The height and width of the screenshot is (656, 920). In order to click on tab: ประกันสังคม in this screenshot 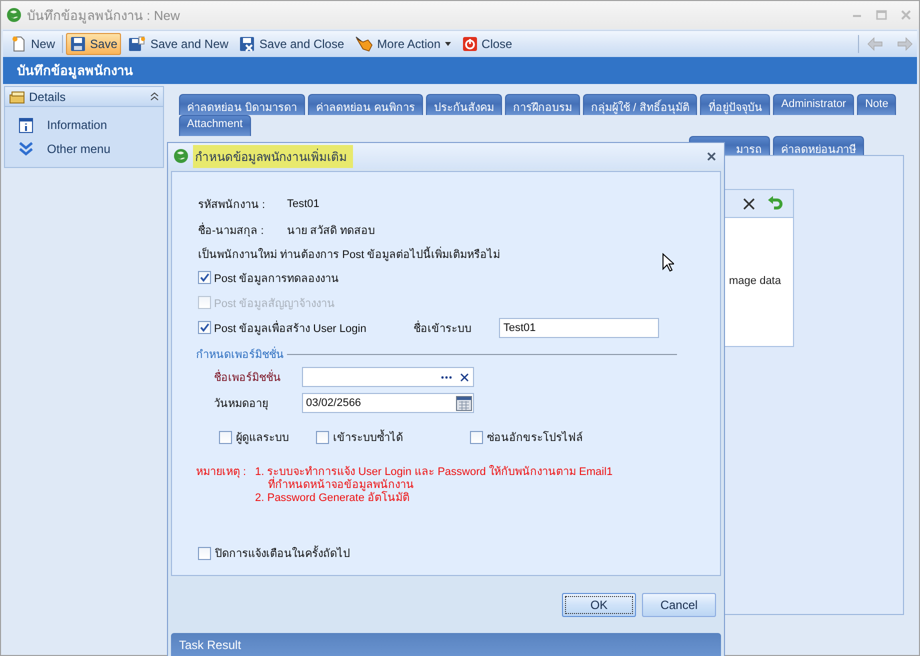, I will do `click(464, 104)`.